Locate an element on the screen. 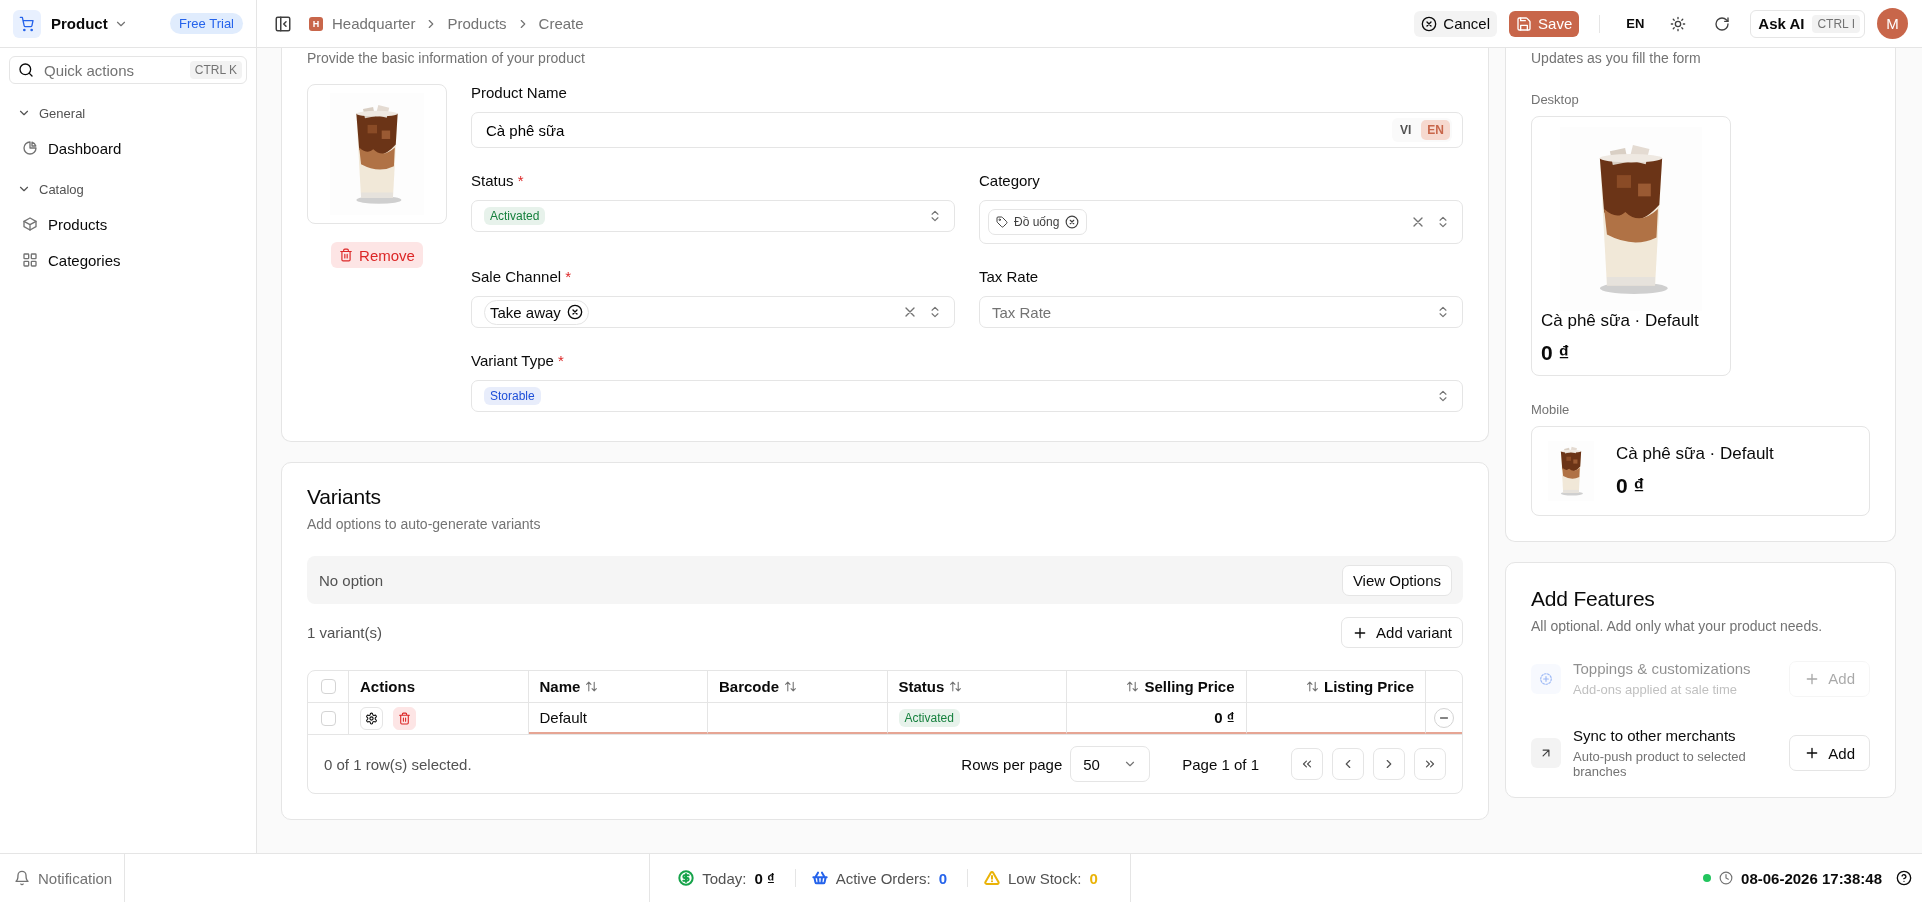  column-header: Name is located at coordinates (569, 686).